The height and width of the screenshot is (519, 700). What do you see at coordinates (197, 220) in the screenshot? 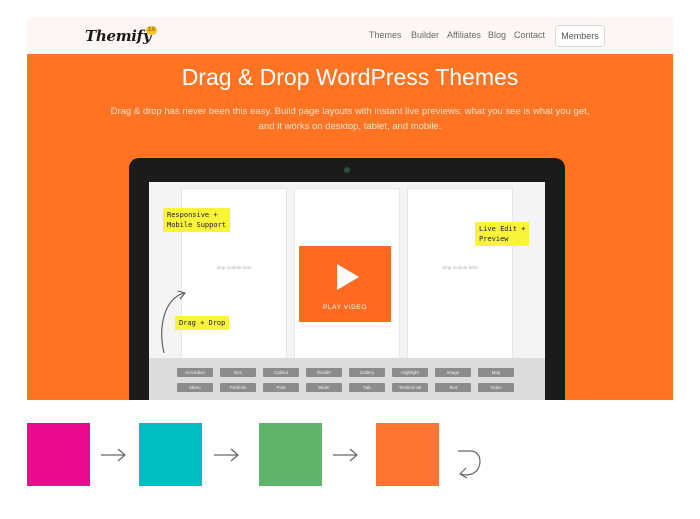
I see `note-responsive: Responsive + Mobile Support` at bounding box center [197, 220].